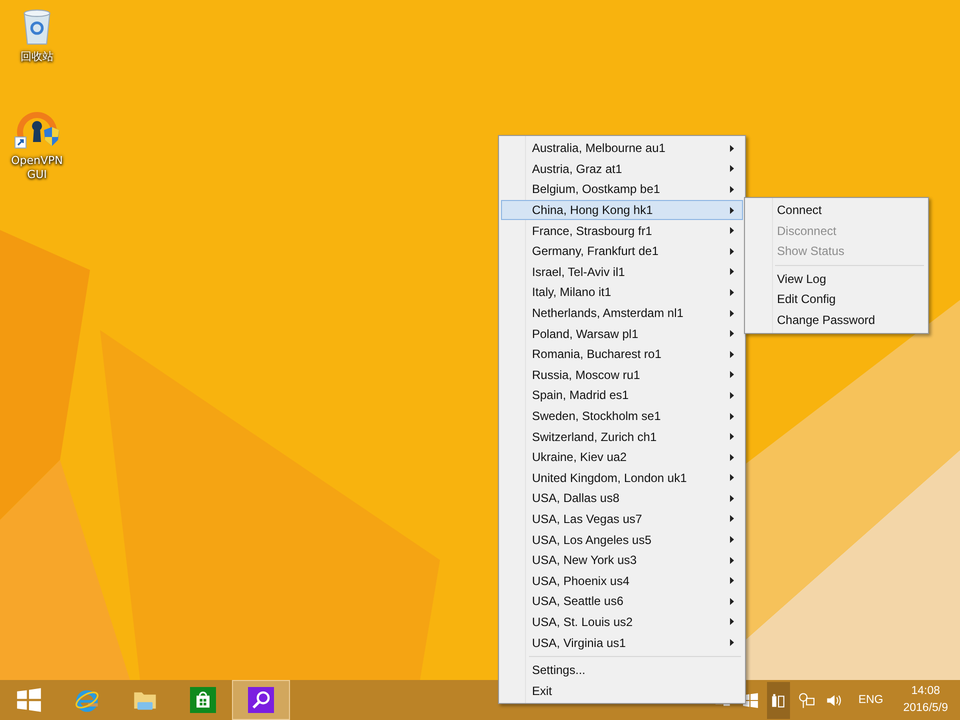  I want to click on menu-item: USA, Las Vegas us7, so click(622, 519).